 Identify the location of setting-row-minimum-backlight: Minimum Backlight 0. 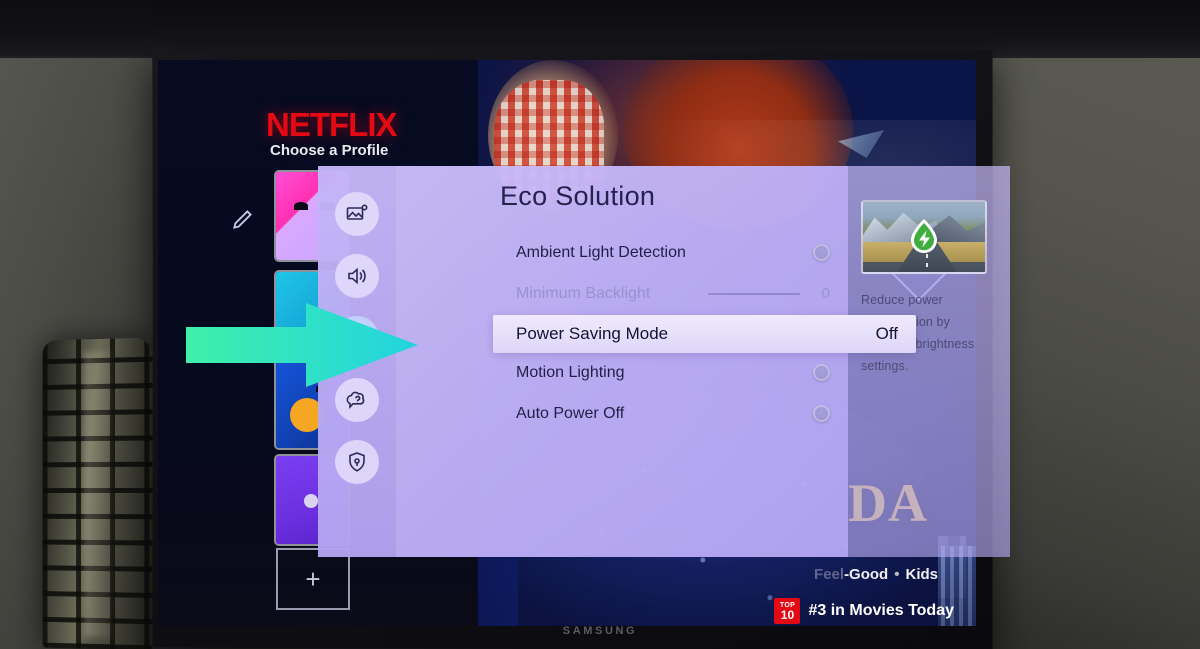
(622, 293).